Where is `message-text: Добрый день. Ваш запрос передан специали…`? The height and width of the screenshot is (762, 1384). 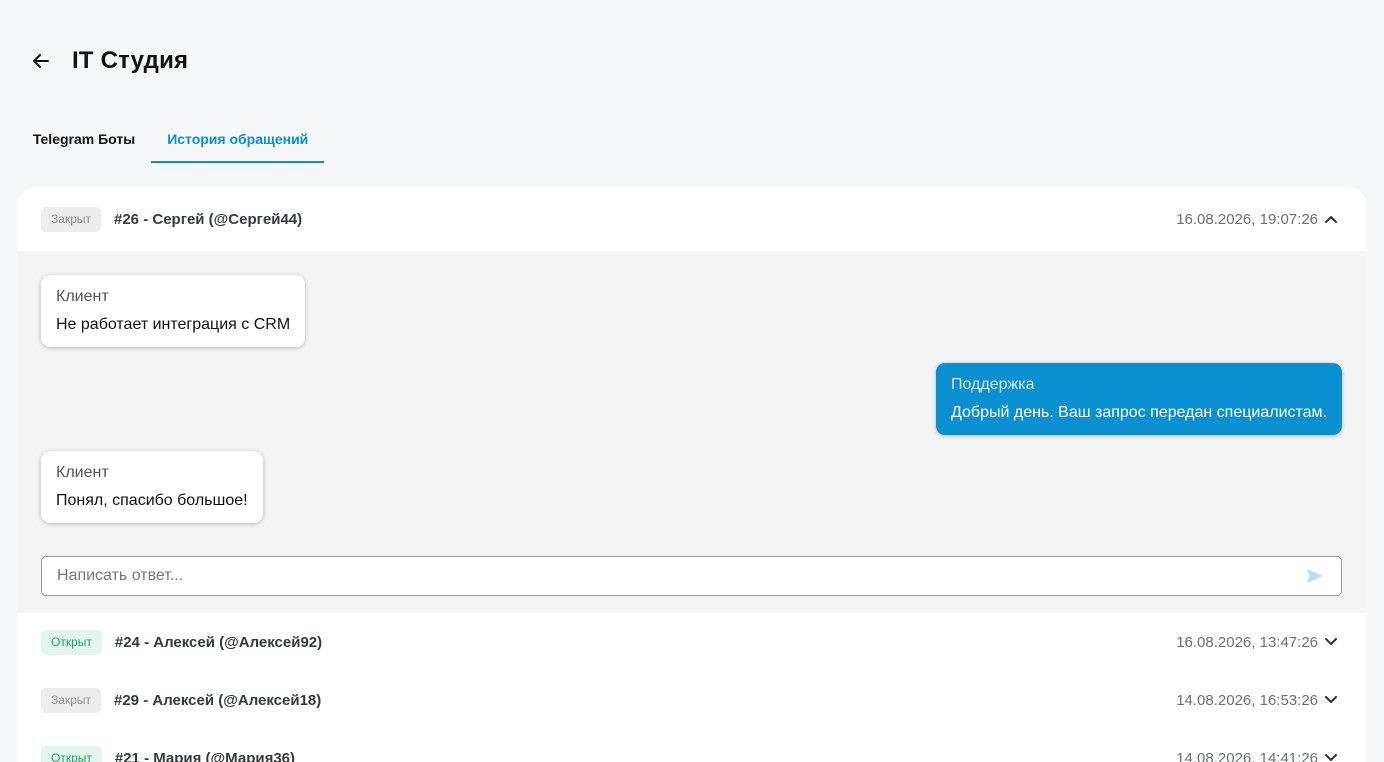 message-text: Добрый день. Ваш запрос передан специали… is located at coordinates (1139, 412).